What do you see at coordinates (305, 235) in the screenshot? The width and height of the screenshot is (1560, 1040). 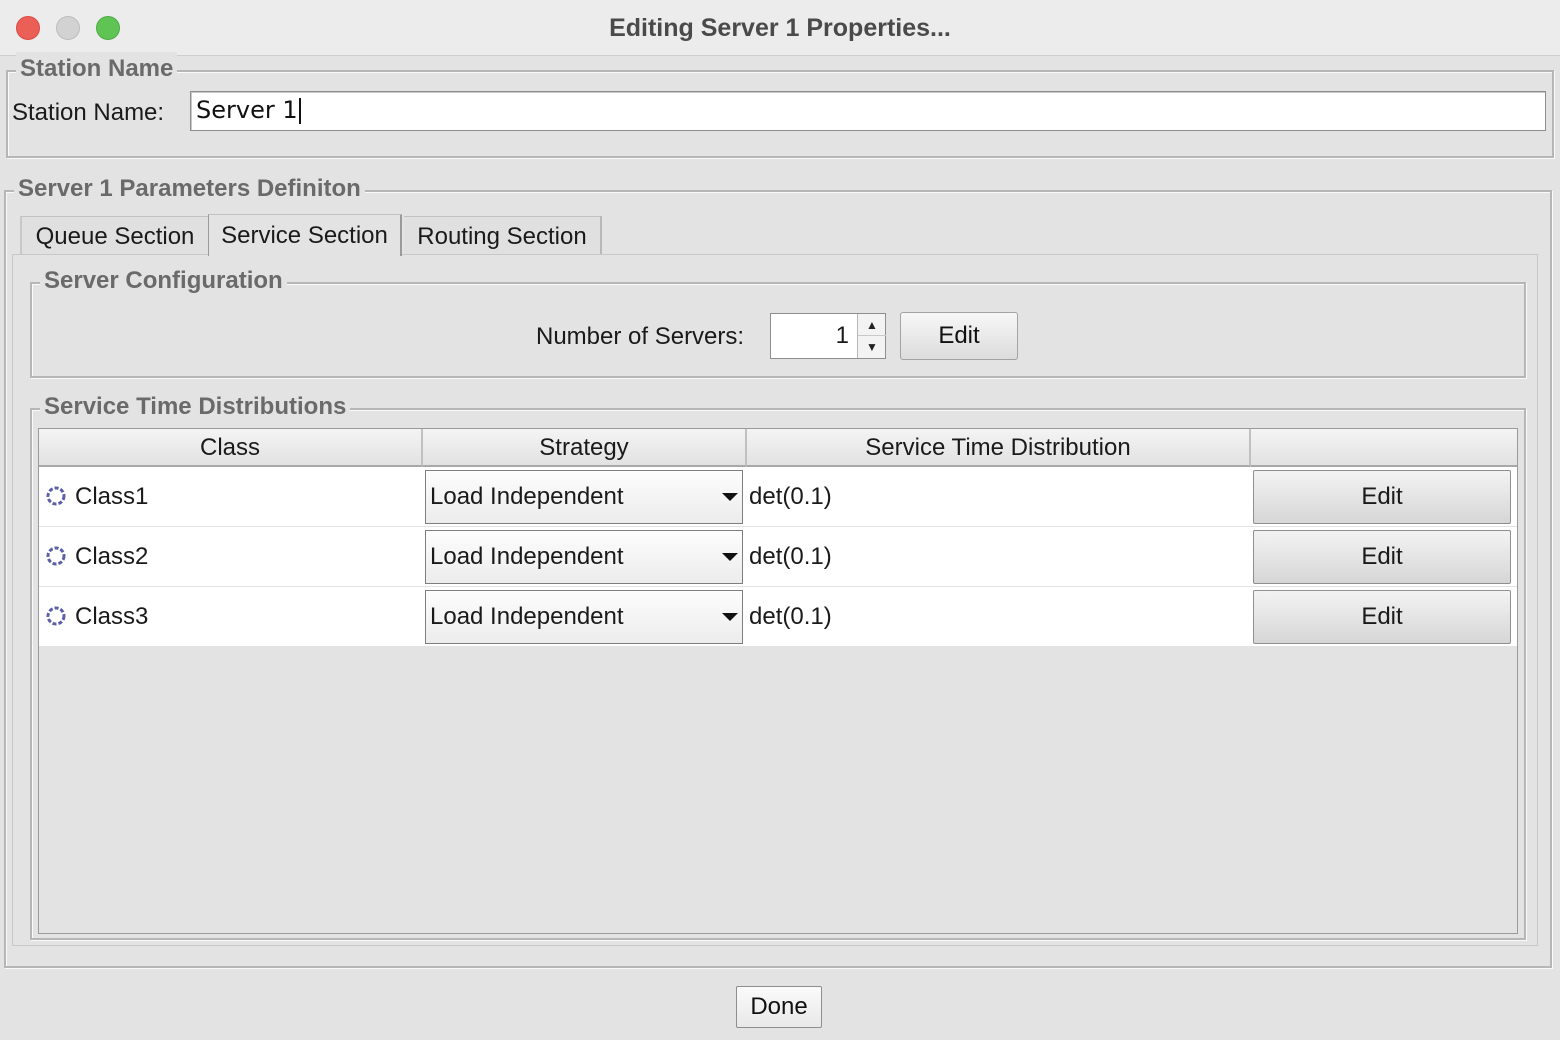 I see `tab-service-section: Service Section` at bounding box center [305, 235].